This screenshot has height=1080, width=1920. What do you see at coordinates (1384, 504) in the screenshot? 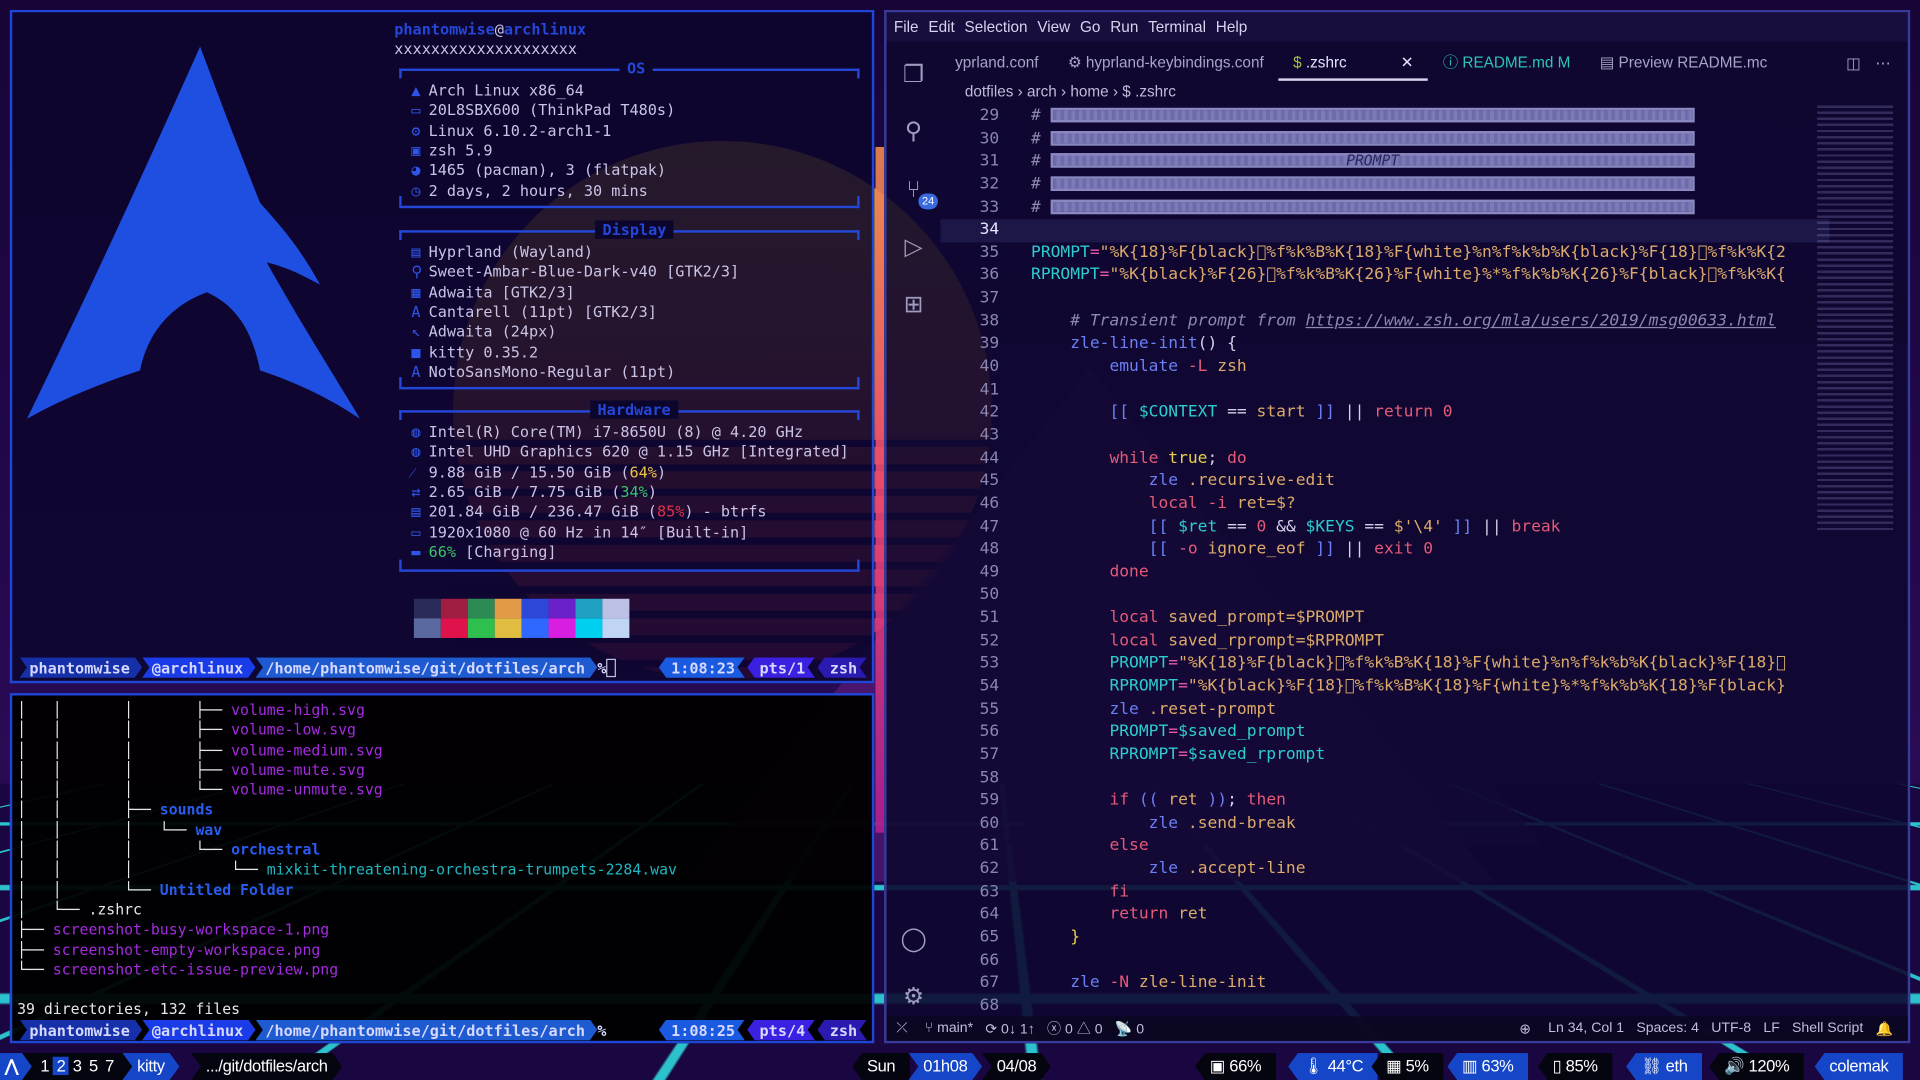
I see `code-line: 46 local -i ret=$?` at bounding box center [1384, 504].